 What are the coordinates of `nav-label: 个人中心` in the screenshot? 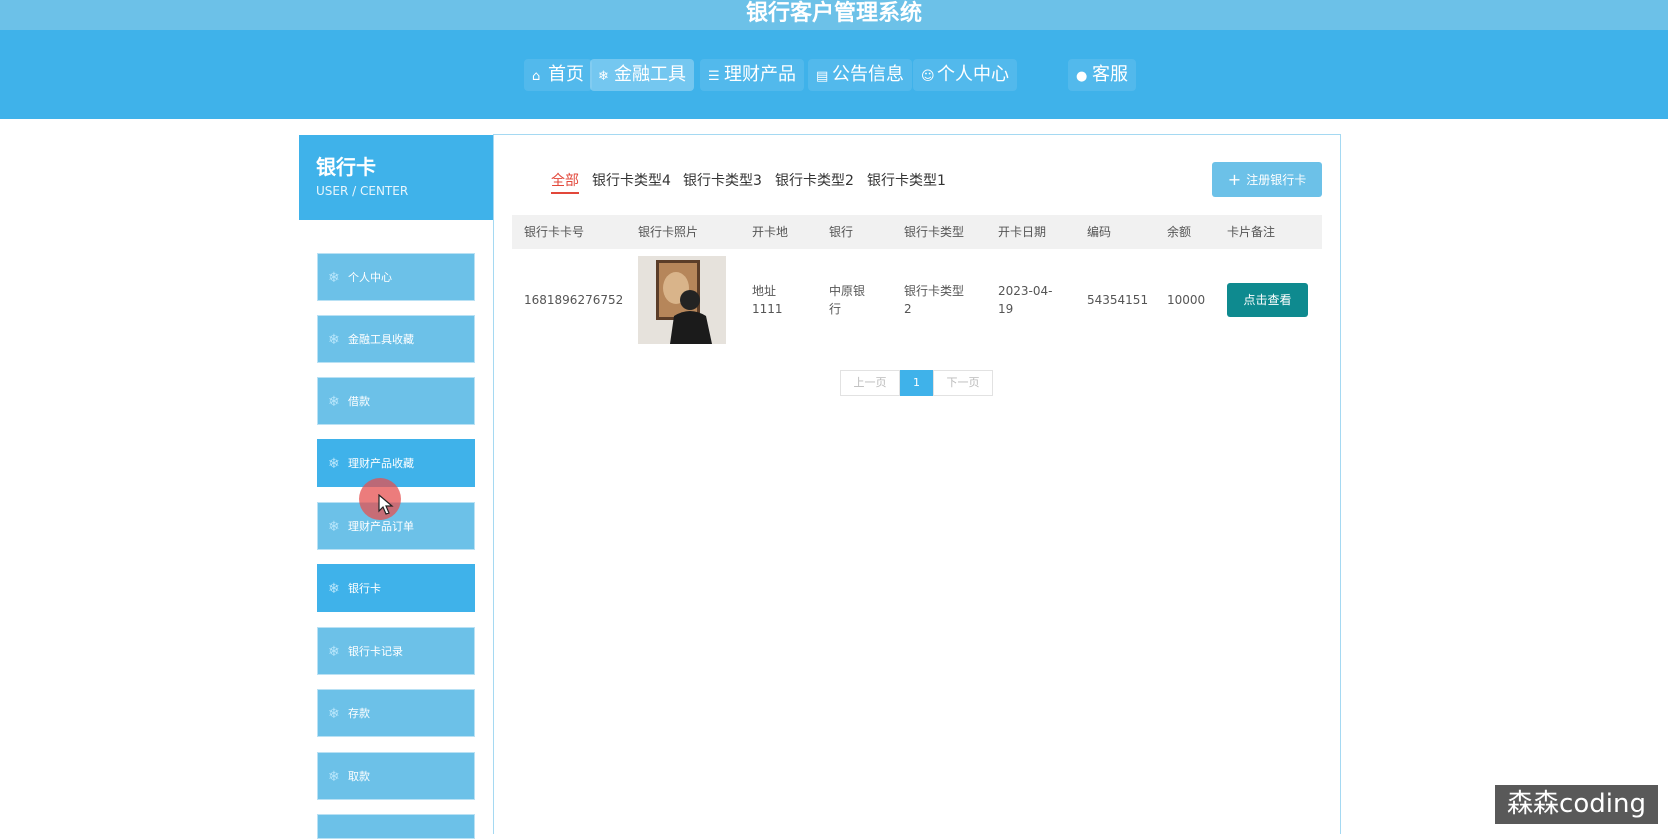 It's located at (973, 74).